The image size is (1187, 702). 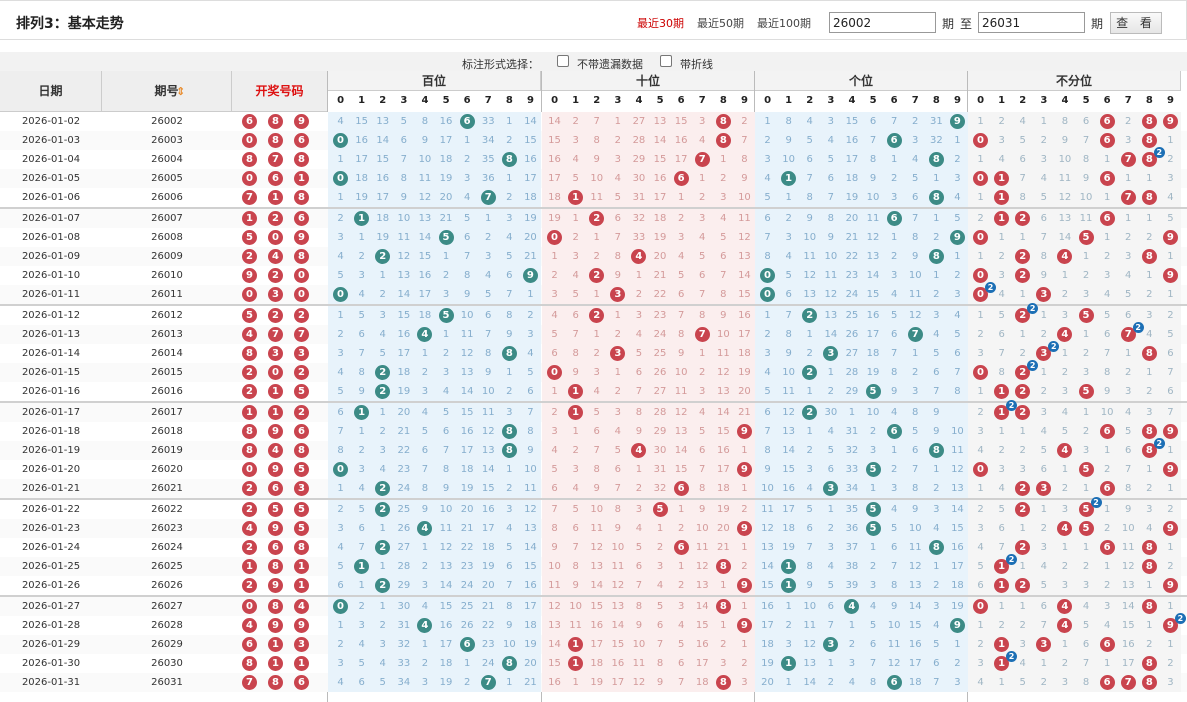 I want to click on range-link-30: 最近30期, so click(x=660, y=23).